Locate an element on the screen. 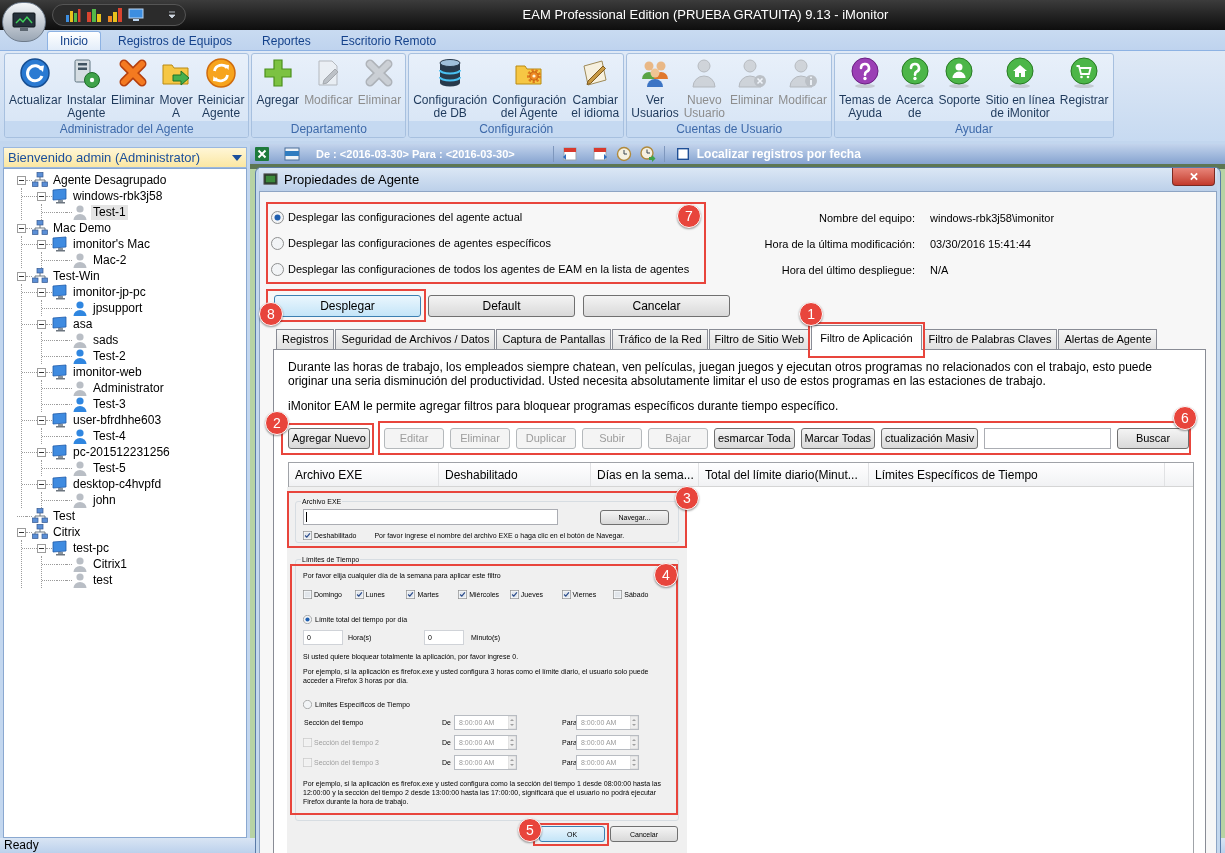 This screenshot has width=1225, height=853. ribbon-button: Registrar is located at coordinates (1084, 82).